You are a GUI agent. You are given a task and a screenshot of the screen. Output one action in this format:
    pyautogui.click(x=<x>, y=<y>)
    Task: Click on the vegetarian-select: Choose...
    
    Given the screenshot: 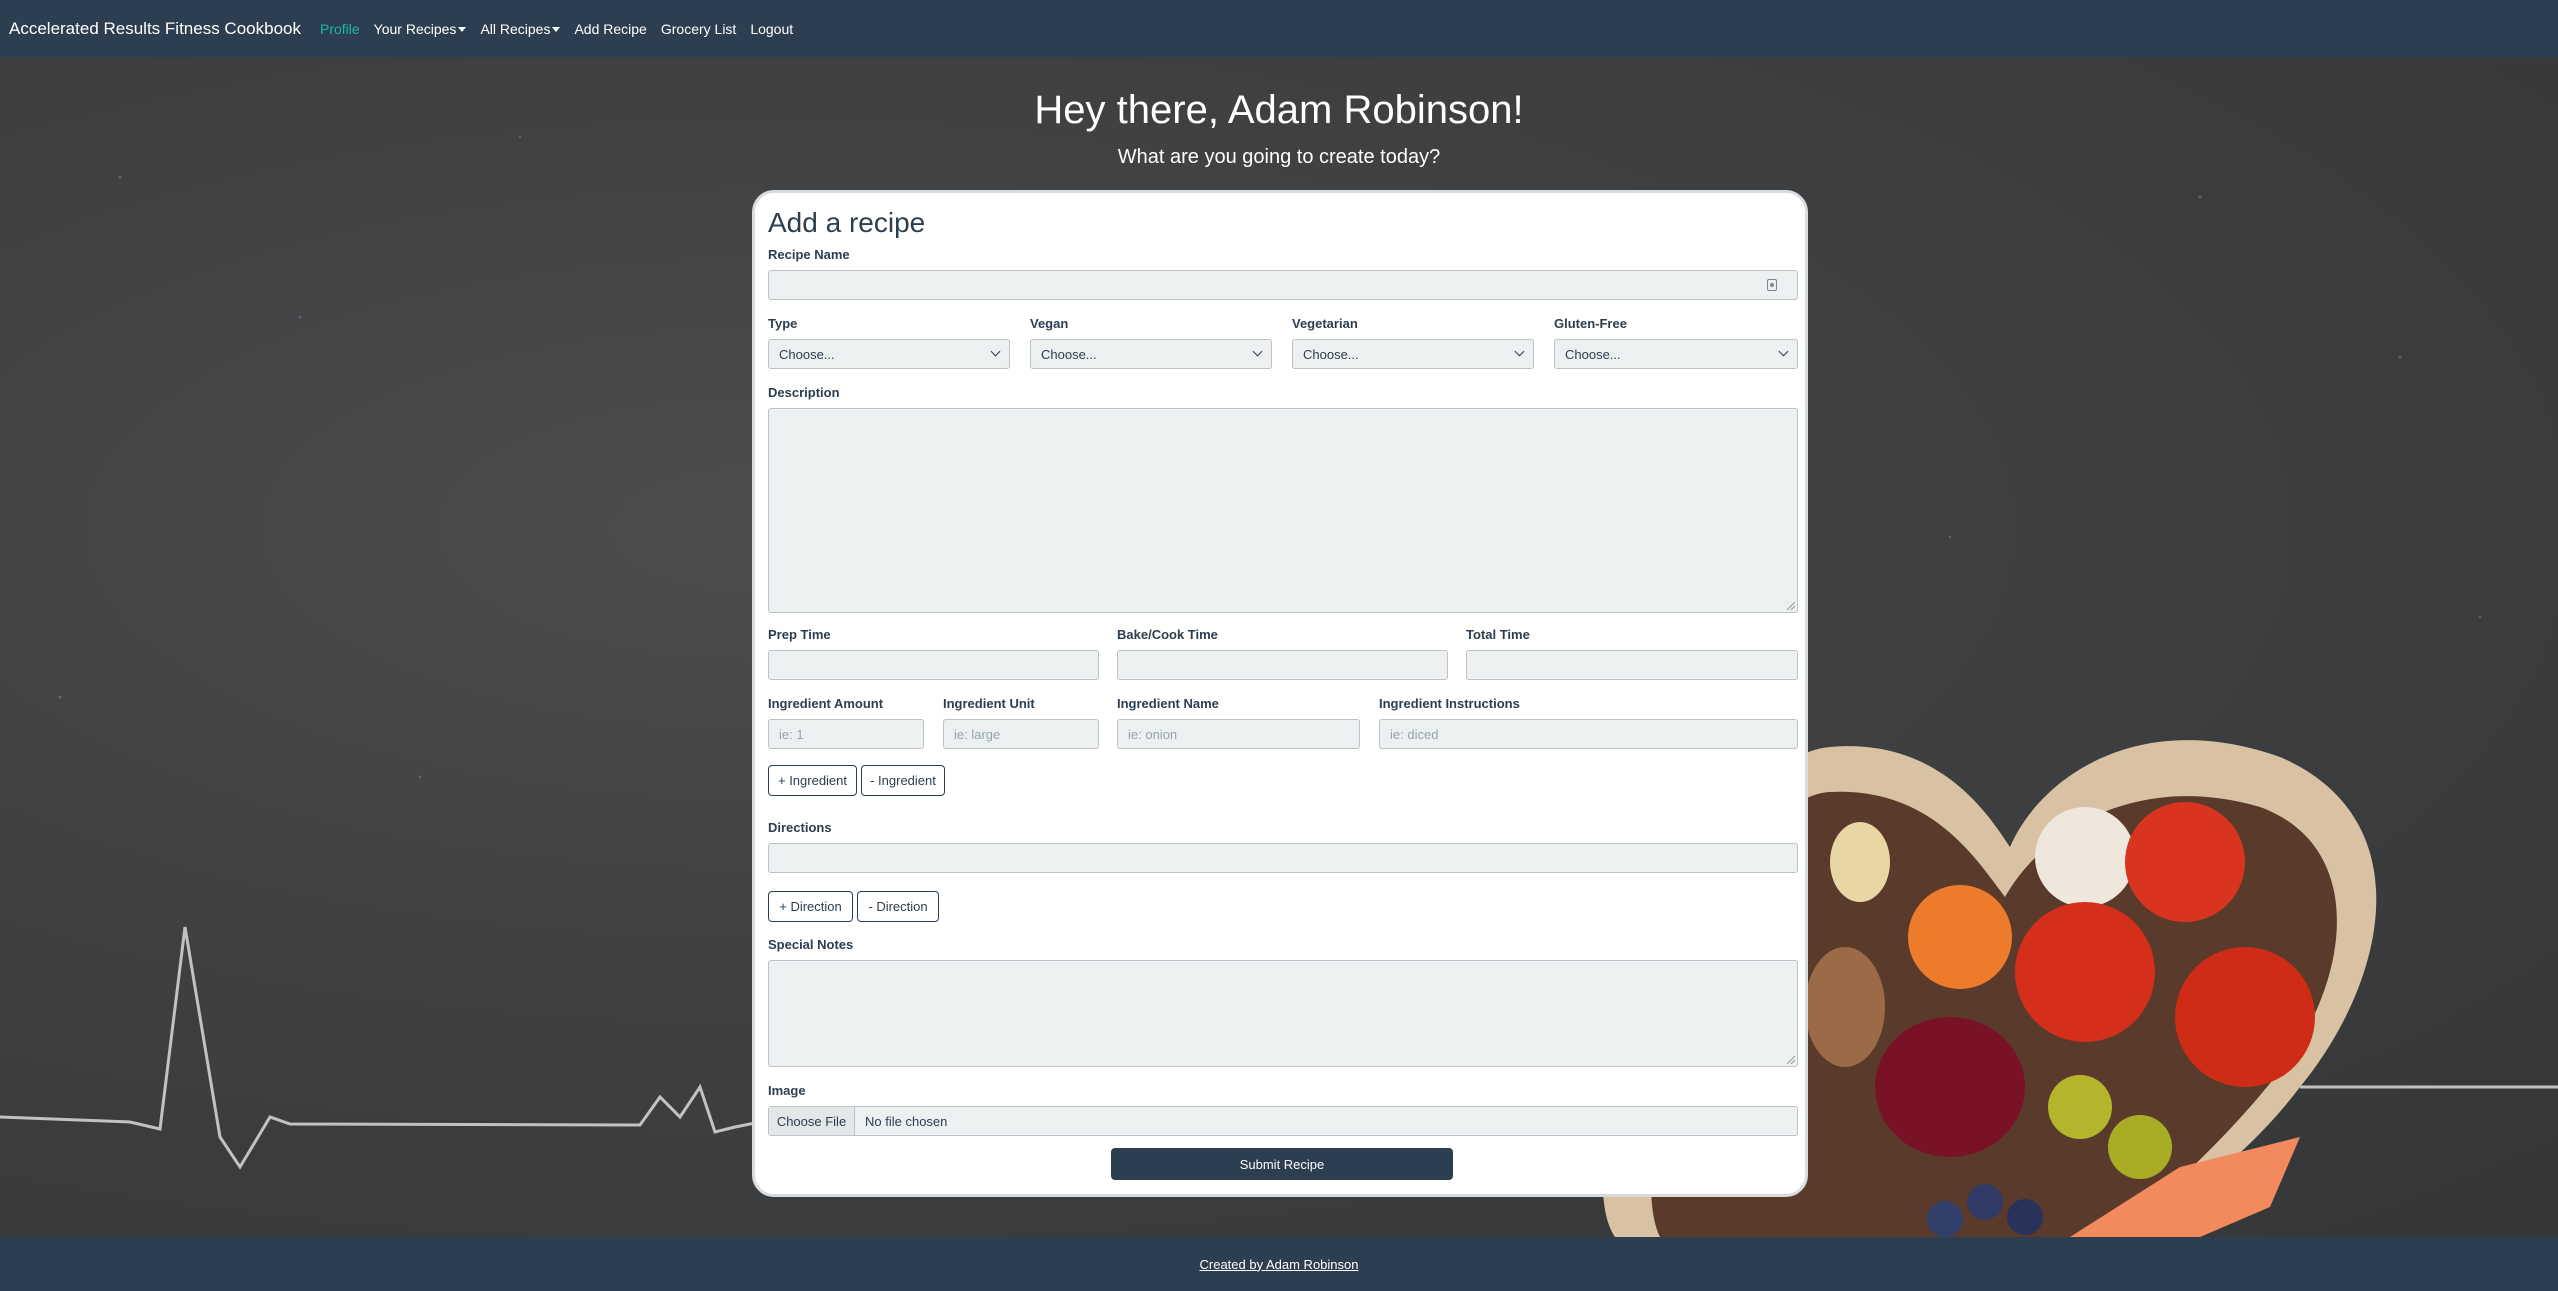 What is the action you would take?
    pyautogui.click(x=1413, y=354)
    